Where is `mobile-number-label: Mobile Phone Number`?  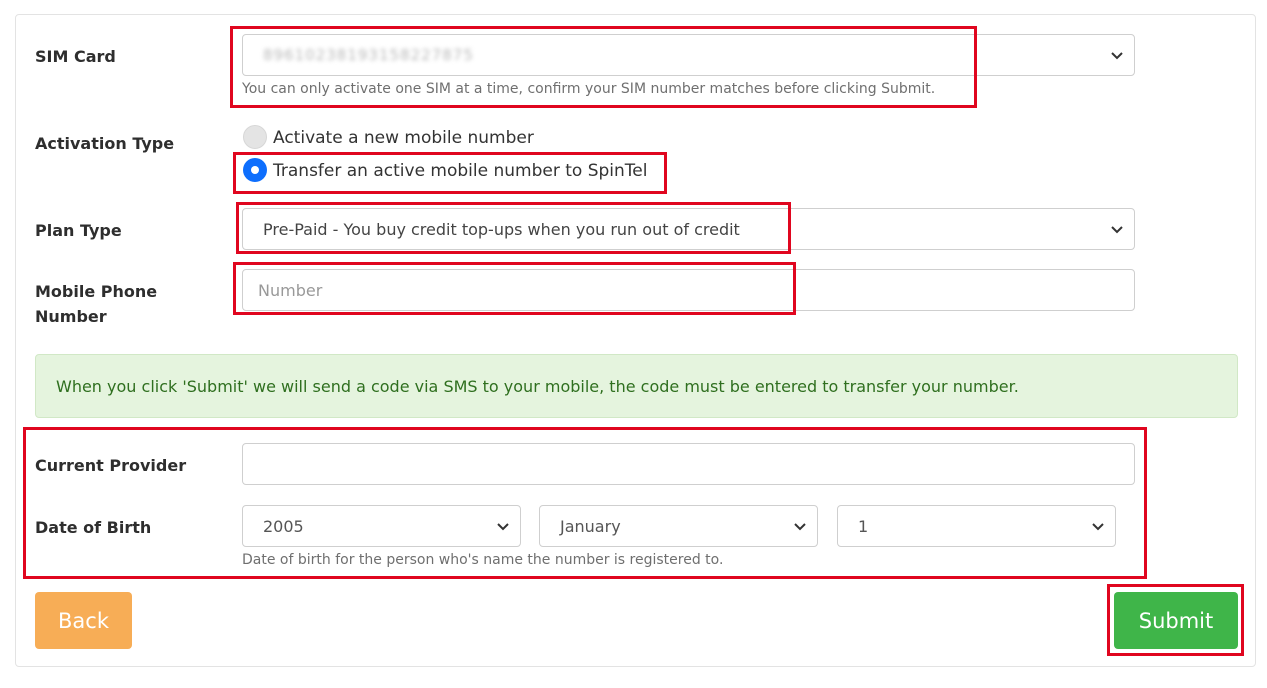 mobile-number-label: Mobile Phone Number is located at coordinates (96, 304).